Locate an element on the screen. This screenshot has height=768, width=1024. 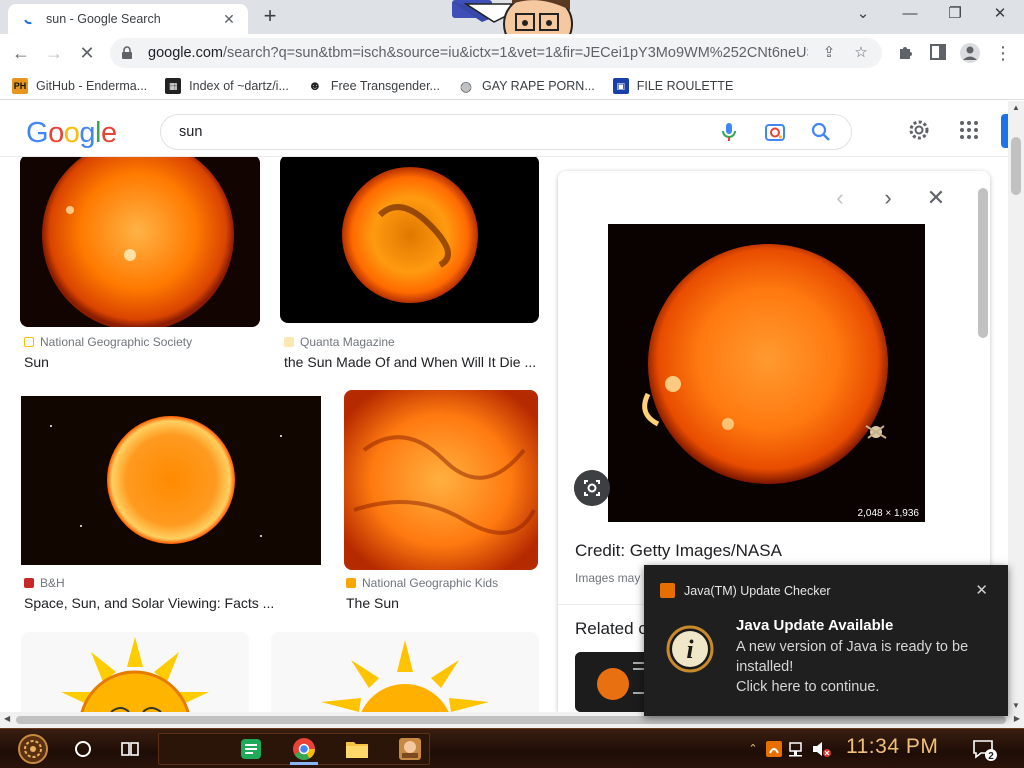
result-source-label: National Geographic Society is located at coordinates (116, 342).